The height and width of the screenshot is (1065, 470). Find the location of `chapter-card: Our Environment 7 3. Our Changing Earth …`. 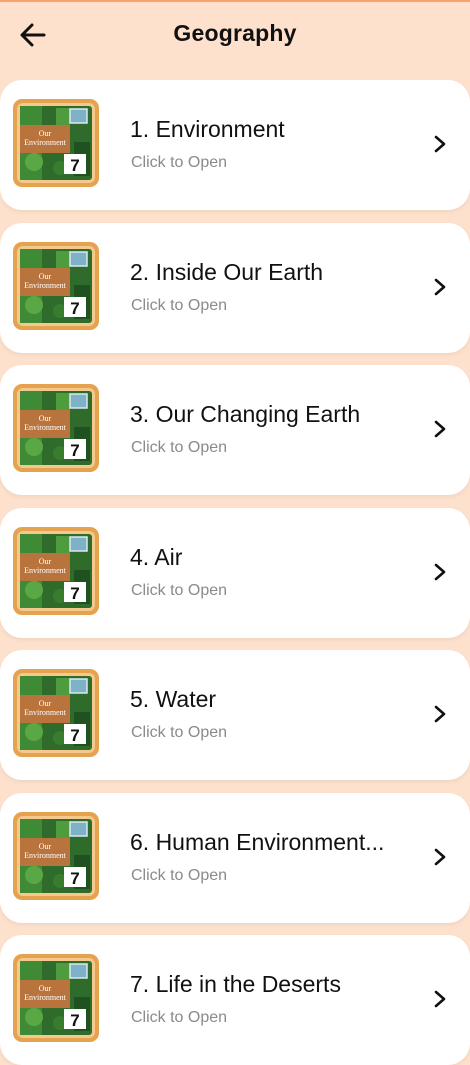

chapter-card: Our Environment 7 3. Our Changing Earth … is located at coordinates (235, 430).